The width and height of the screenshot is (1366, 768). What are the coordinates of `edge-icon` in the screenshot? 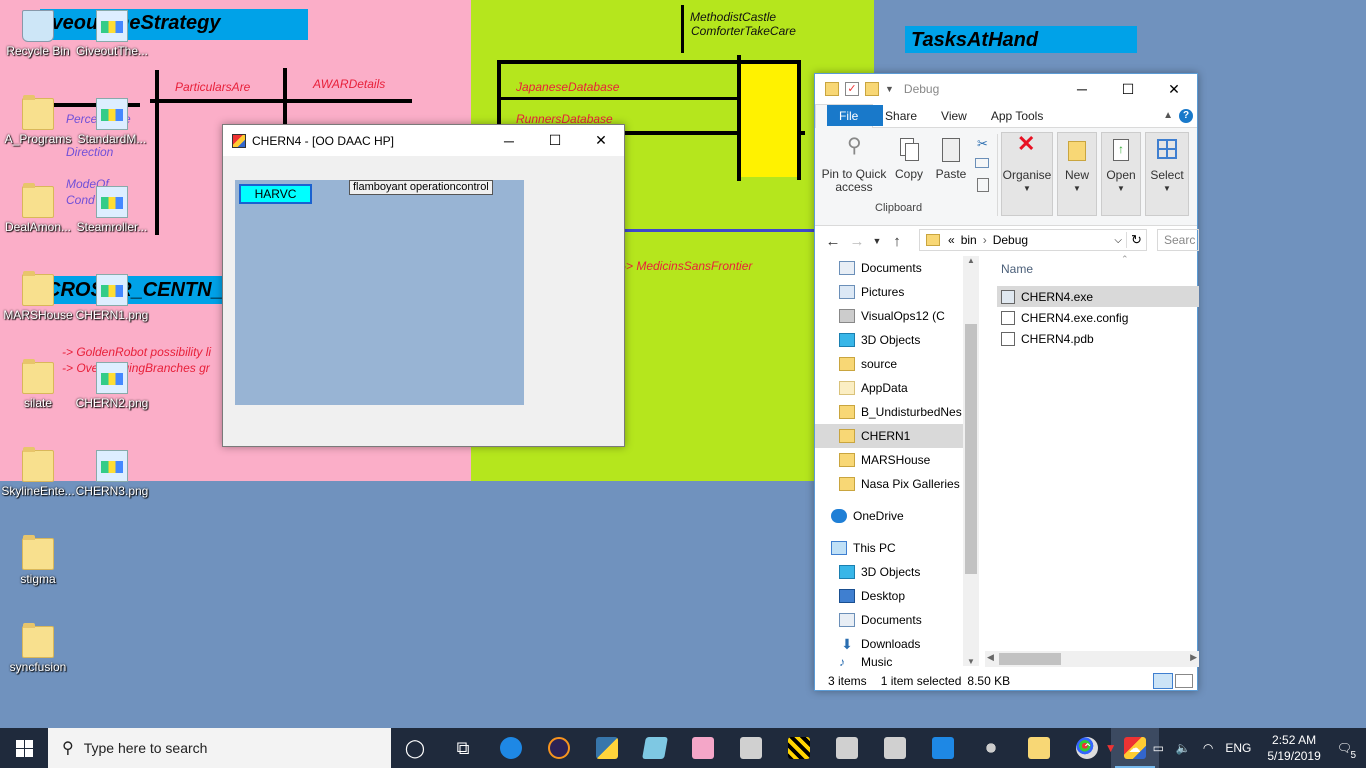 It's located at (511, 748).